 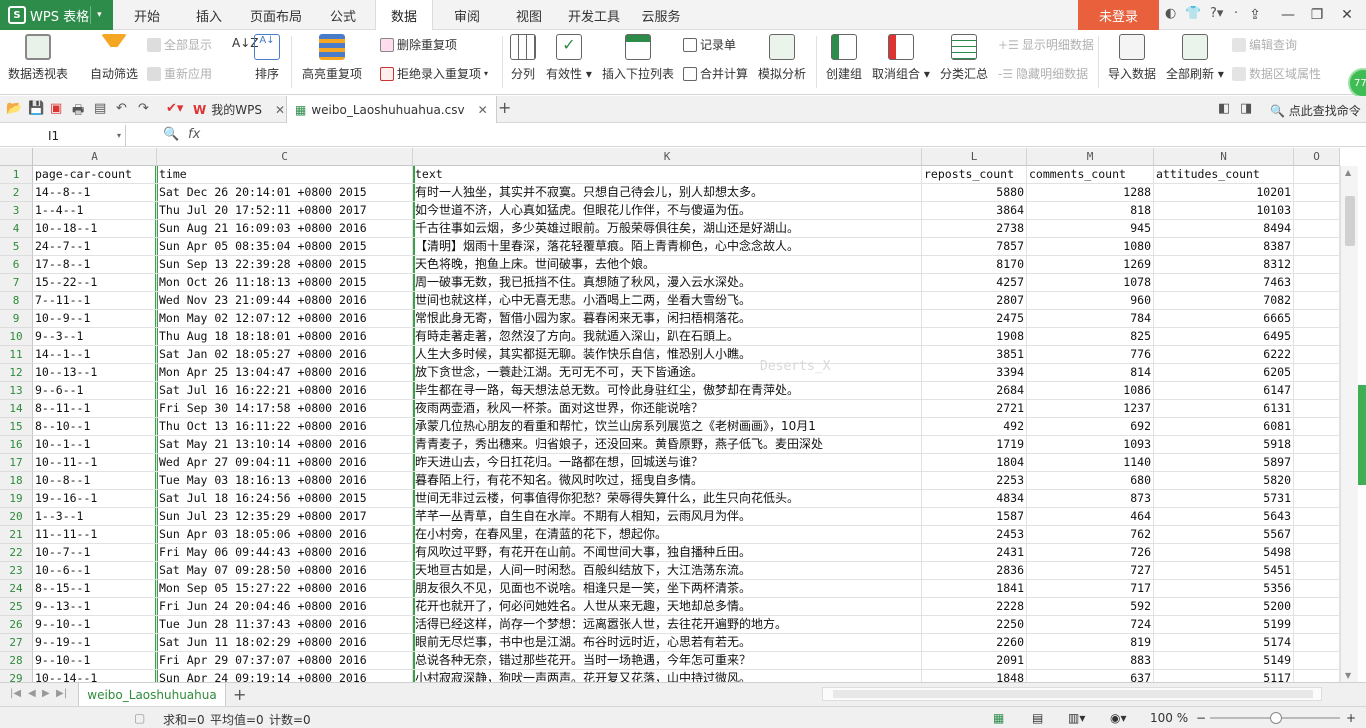 I want to click on cell-reposts: 2721, so click(x=974, y=409).